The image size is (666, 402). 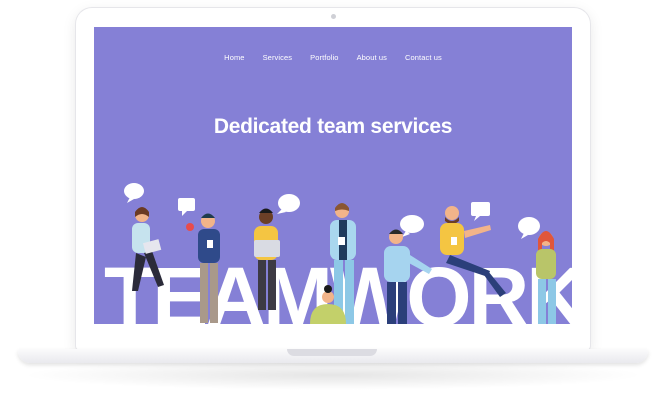 What do you see at coordinates (333, 375) in the screenshot?
I see `laptop-shadow` at bounding box center [333, 375].